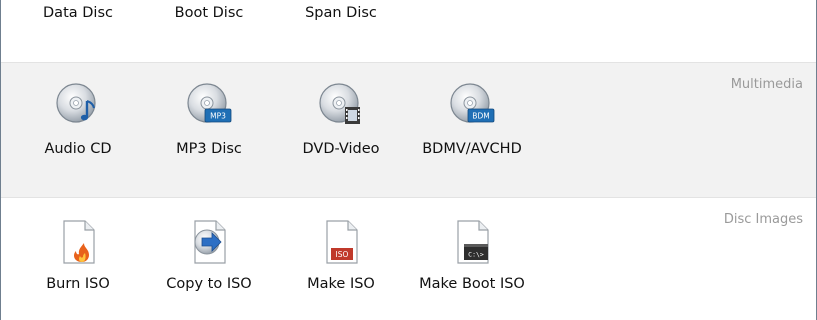 The width and height of the screenshot is (817, 320). Describe the element at coordinates (210, 242) in the screenshot. I see `copy-to-iso-icon` at that location.